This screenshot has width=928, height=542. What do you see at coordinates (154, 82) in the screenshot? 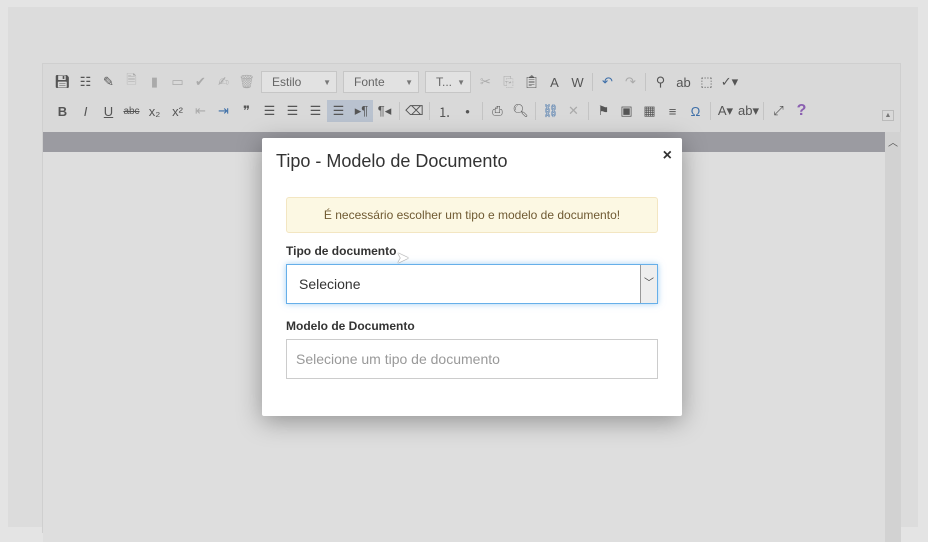
I see `bookmark-icon: ▮` at bounding box center [154, 82].